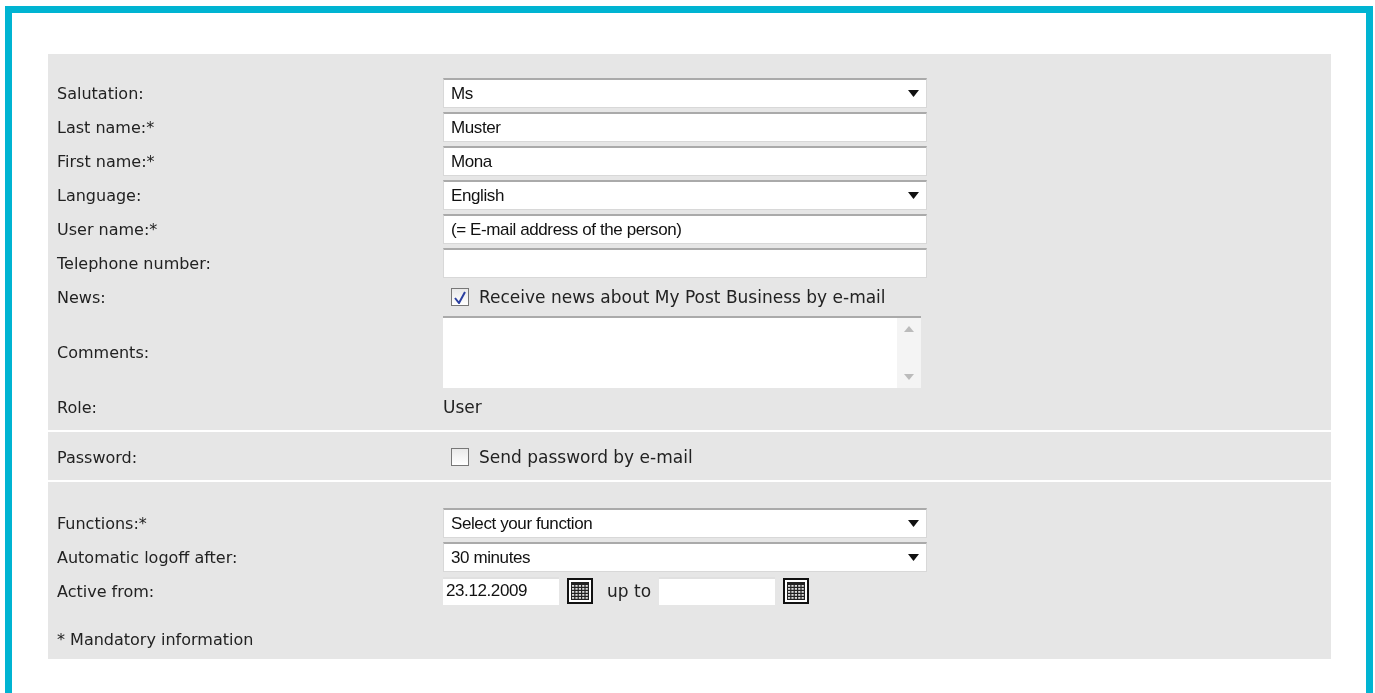 The image size is (1375, 693). What do you see at coordinates (685, 229) in the screenshot?
I see `input-field: (= E-mail address of the person)` at bounding box center [685, 229].